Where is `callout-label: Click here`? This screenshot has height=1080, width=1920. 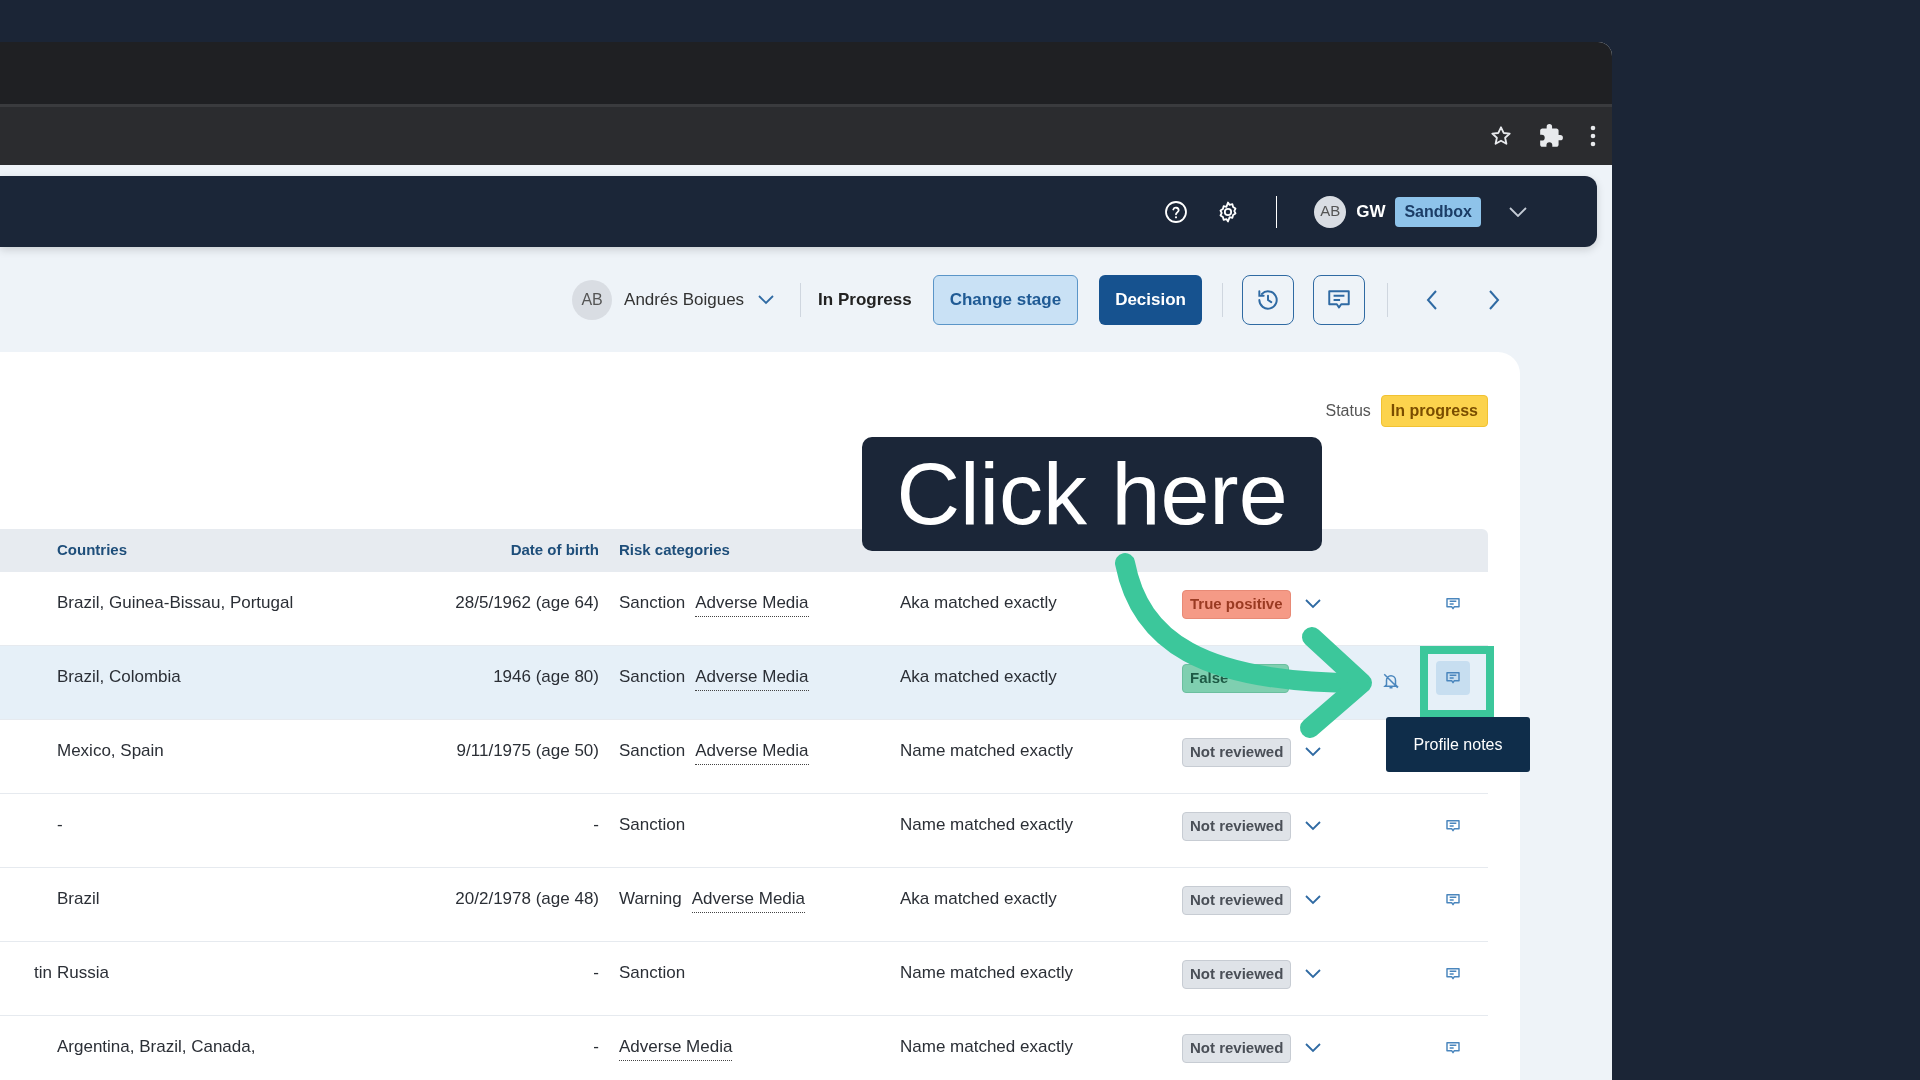
callout-label: Click here is located at coordinates (1092, 494).